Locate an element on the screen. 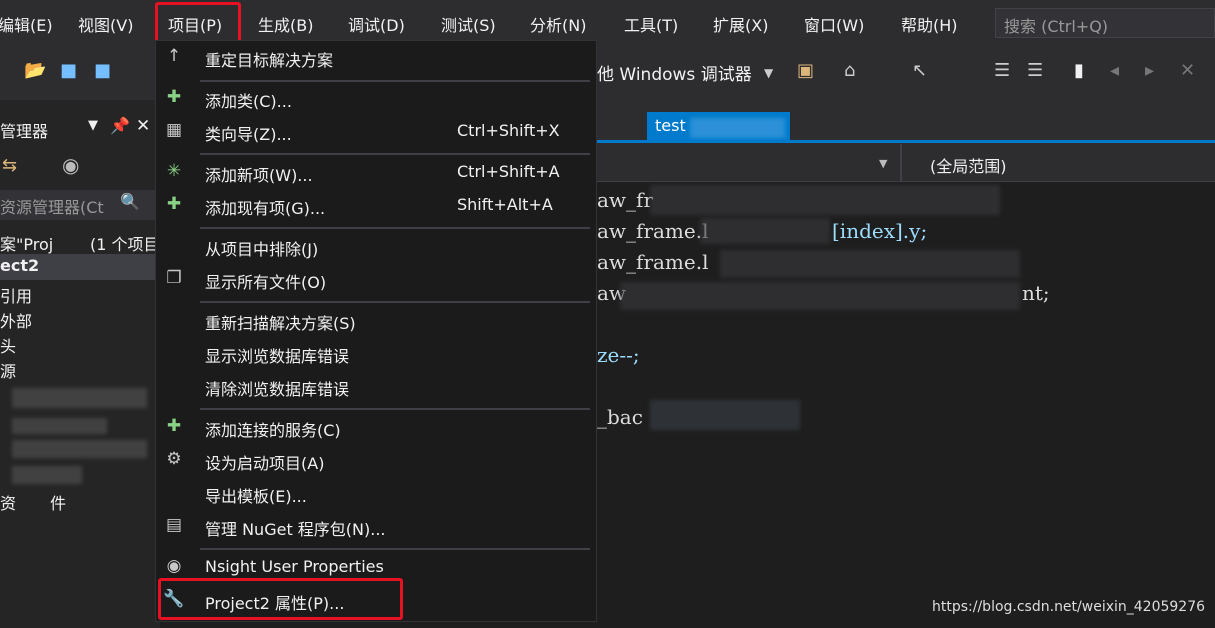 The height and width of the screenshot is (628, 1215). tree-external: 外部 is located at coordinates (16, 320).